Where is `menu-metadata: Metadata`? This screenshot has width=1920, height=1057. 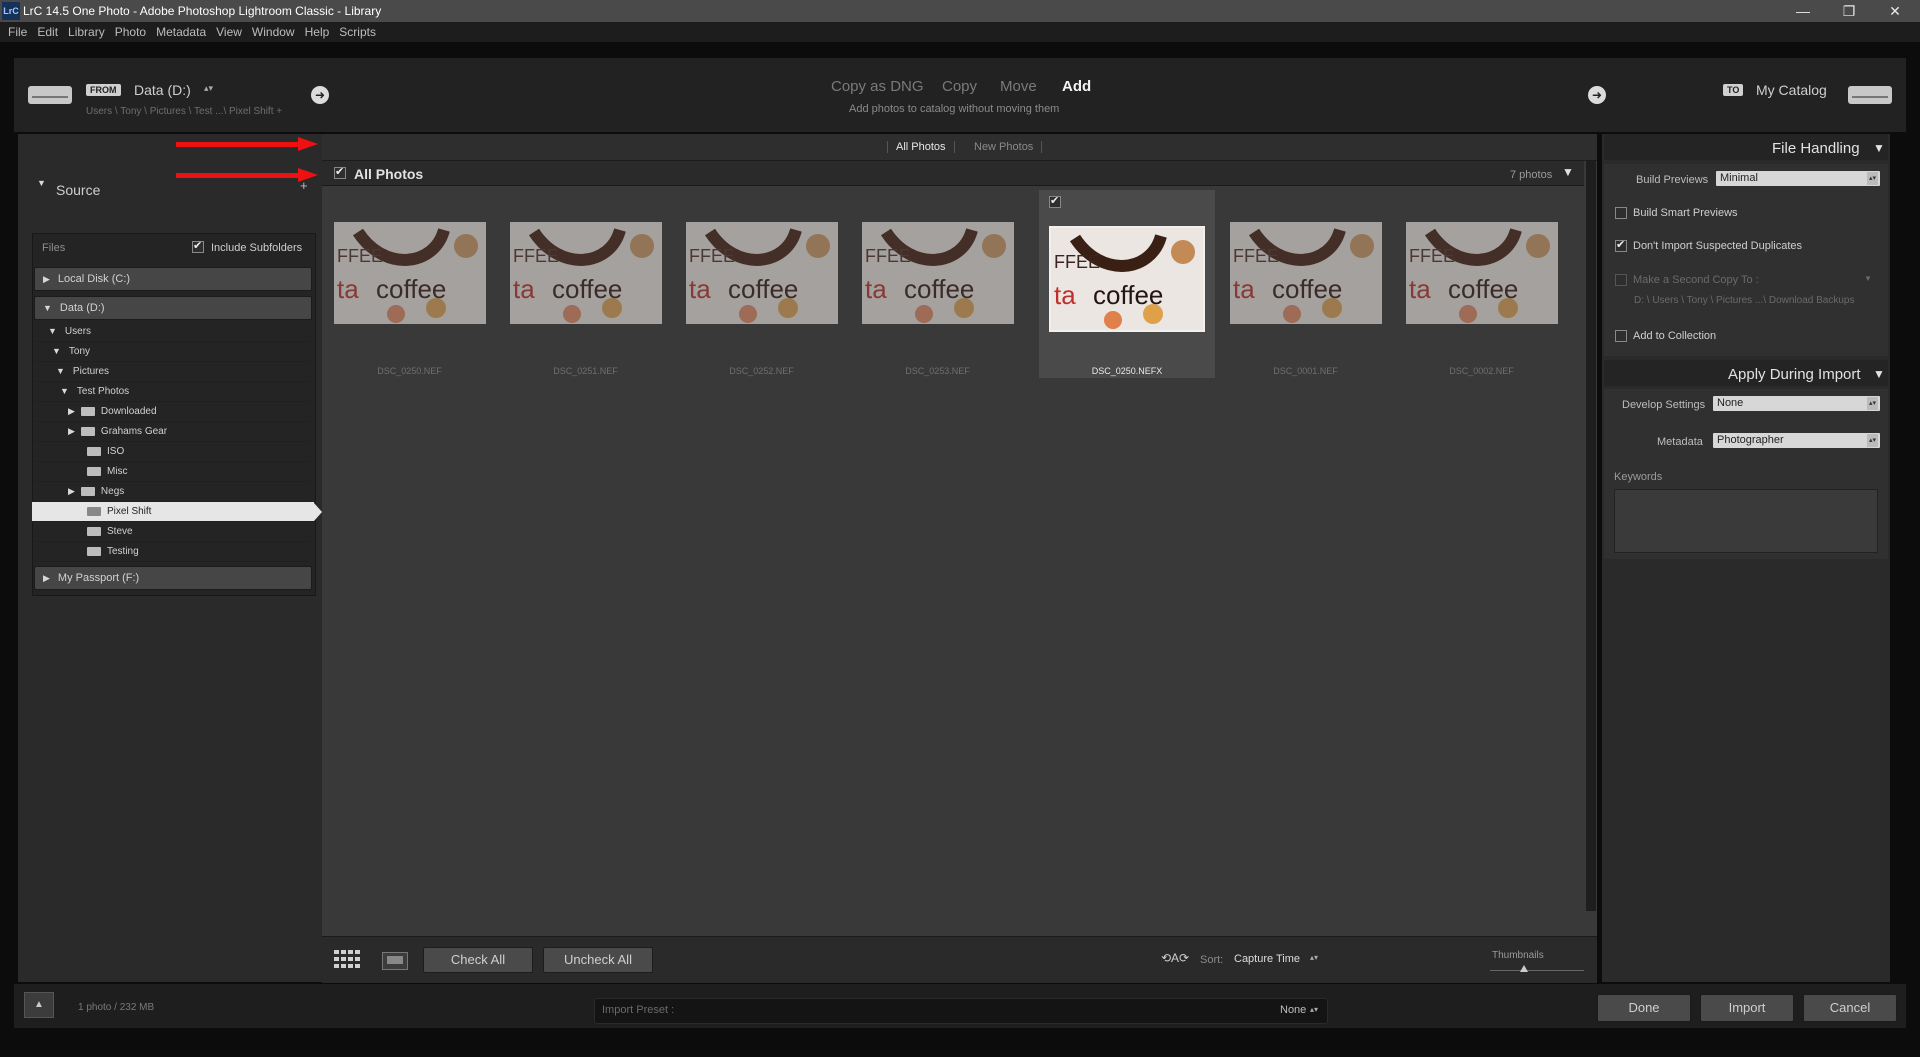
menu-metadata: Metadata is located at coordinates (181, 32).